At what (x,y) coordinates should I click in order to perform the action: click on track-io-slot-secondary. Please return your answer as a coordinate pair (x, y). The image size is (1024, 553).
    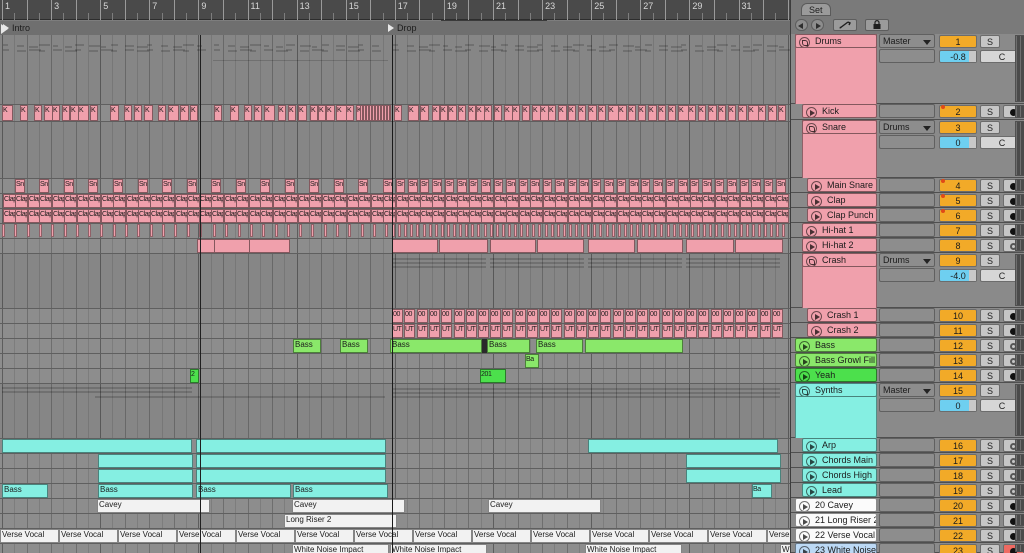
    Looking at the image, I should click on (907, 142).